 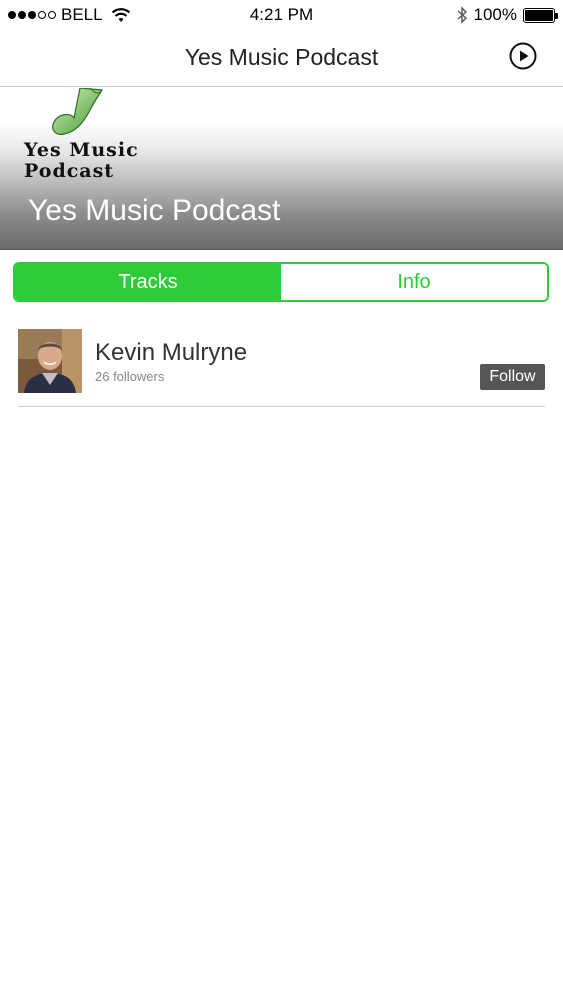 I want to click on battery-icon, so click(x=540, y=15).